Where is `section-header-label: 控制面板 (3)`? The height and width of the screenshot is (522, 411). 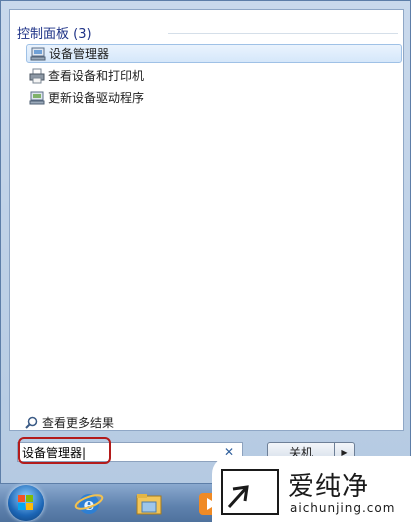
section-header-label: 控制面板 (3) is located at coordinates (54, 34).